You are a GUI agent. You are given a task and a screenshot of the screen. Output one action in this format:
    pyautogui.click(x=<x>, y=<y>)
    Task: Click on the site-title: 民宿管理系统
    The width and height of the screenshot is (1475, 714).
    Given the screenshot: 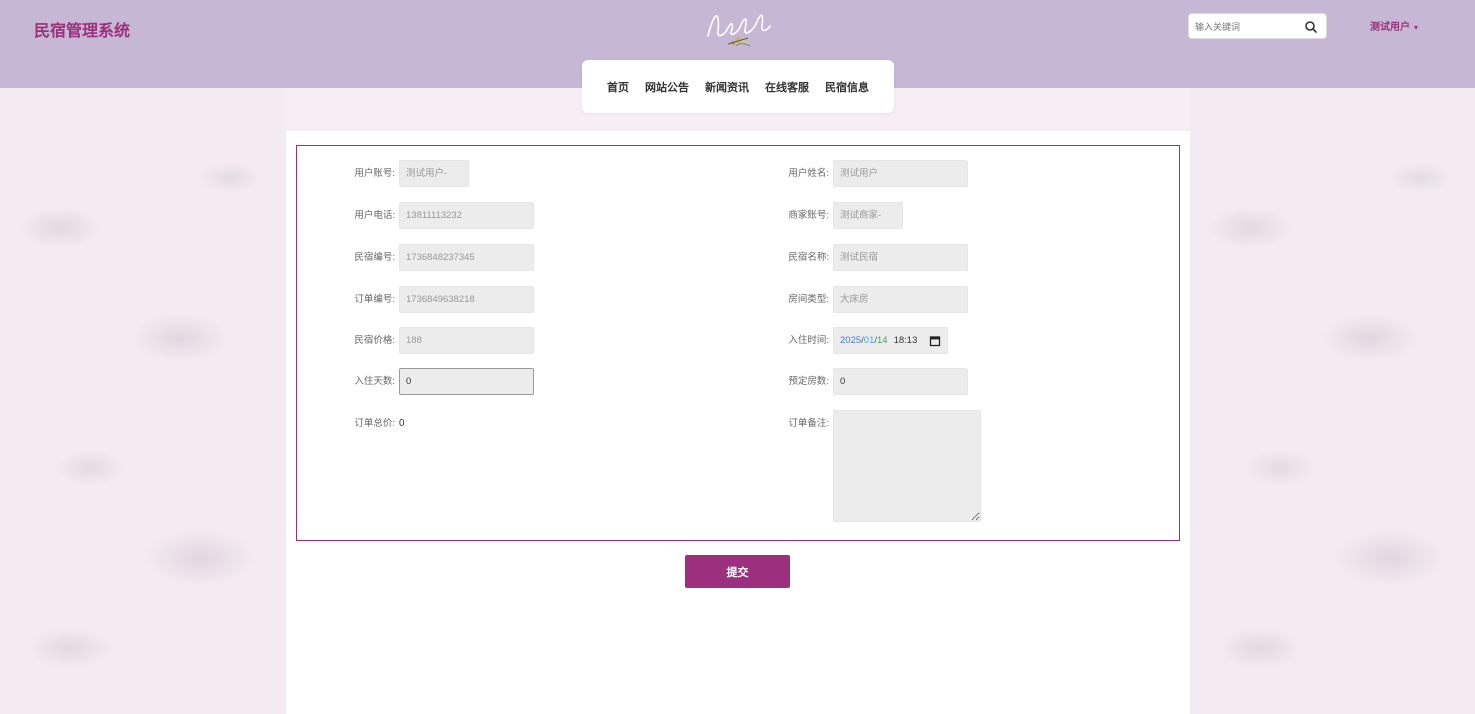 What is the action you would take?
    pyautogui.click(x=82, y=31)
    